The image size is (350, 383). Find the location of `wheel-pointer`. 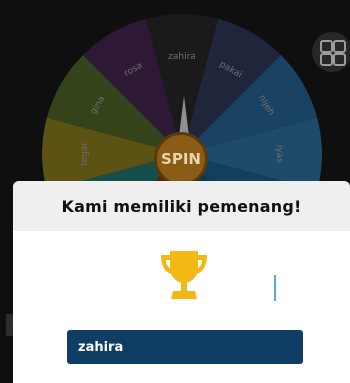

wheel-pointer is located at coordinates (184, 116).